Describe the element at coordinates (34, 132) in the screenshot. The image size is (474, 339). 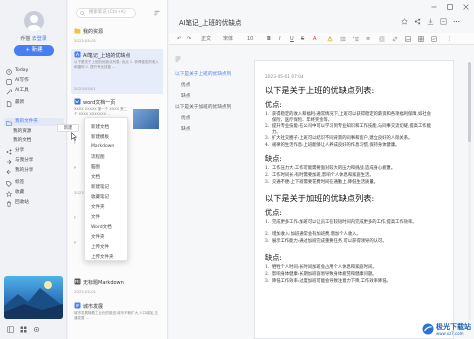
I see `nav-my-resources: 我的资源` at that location.